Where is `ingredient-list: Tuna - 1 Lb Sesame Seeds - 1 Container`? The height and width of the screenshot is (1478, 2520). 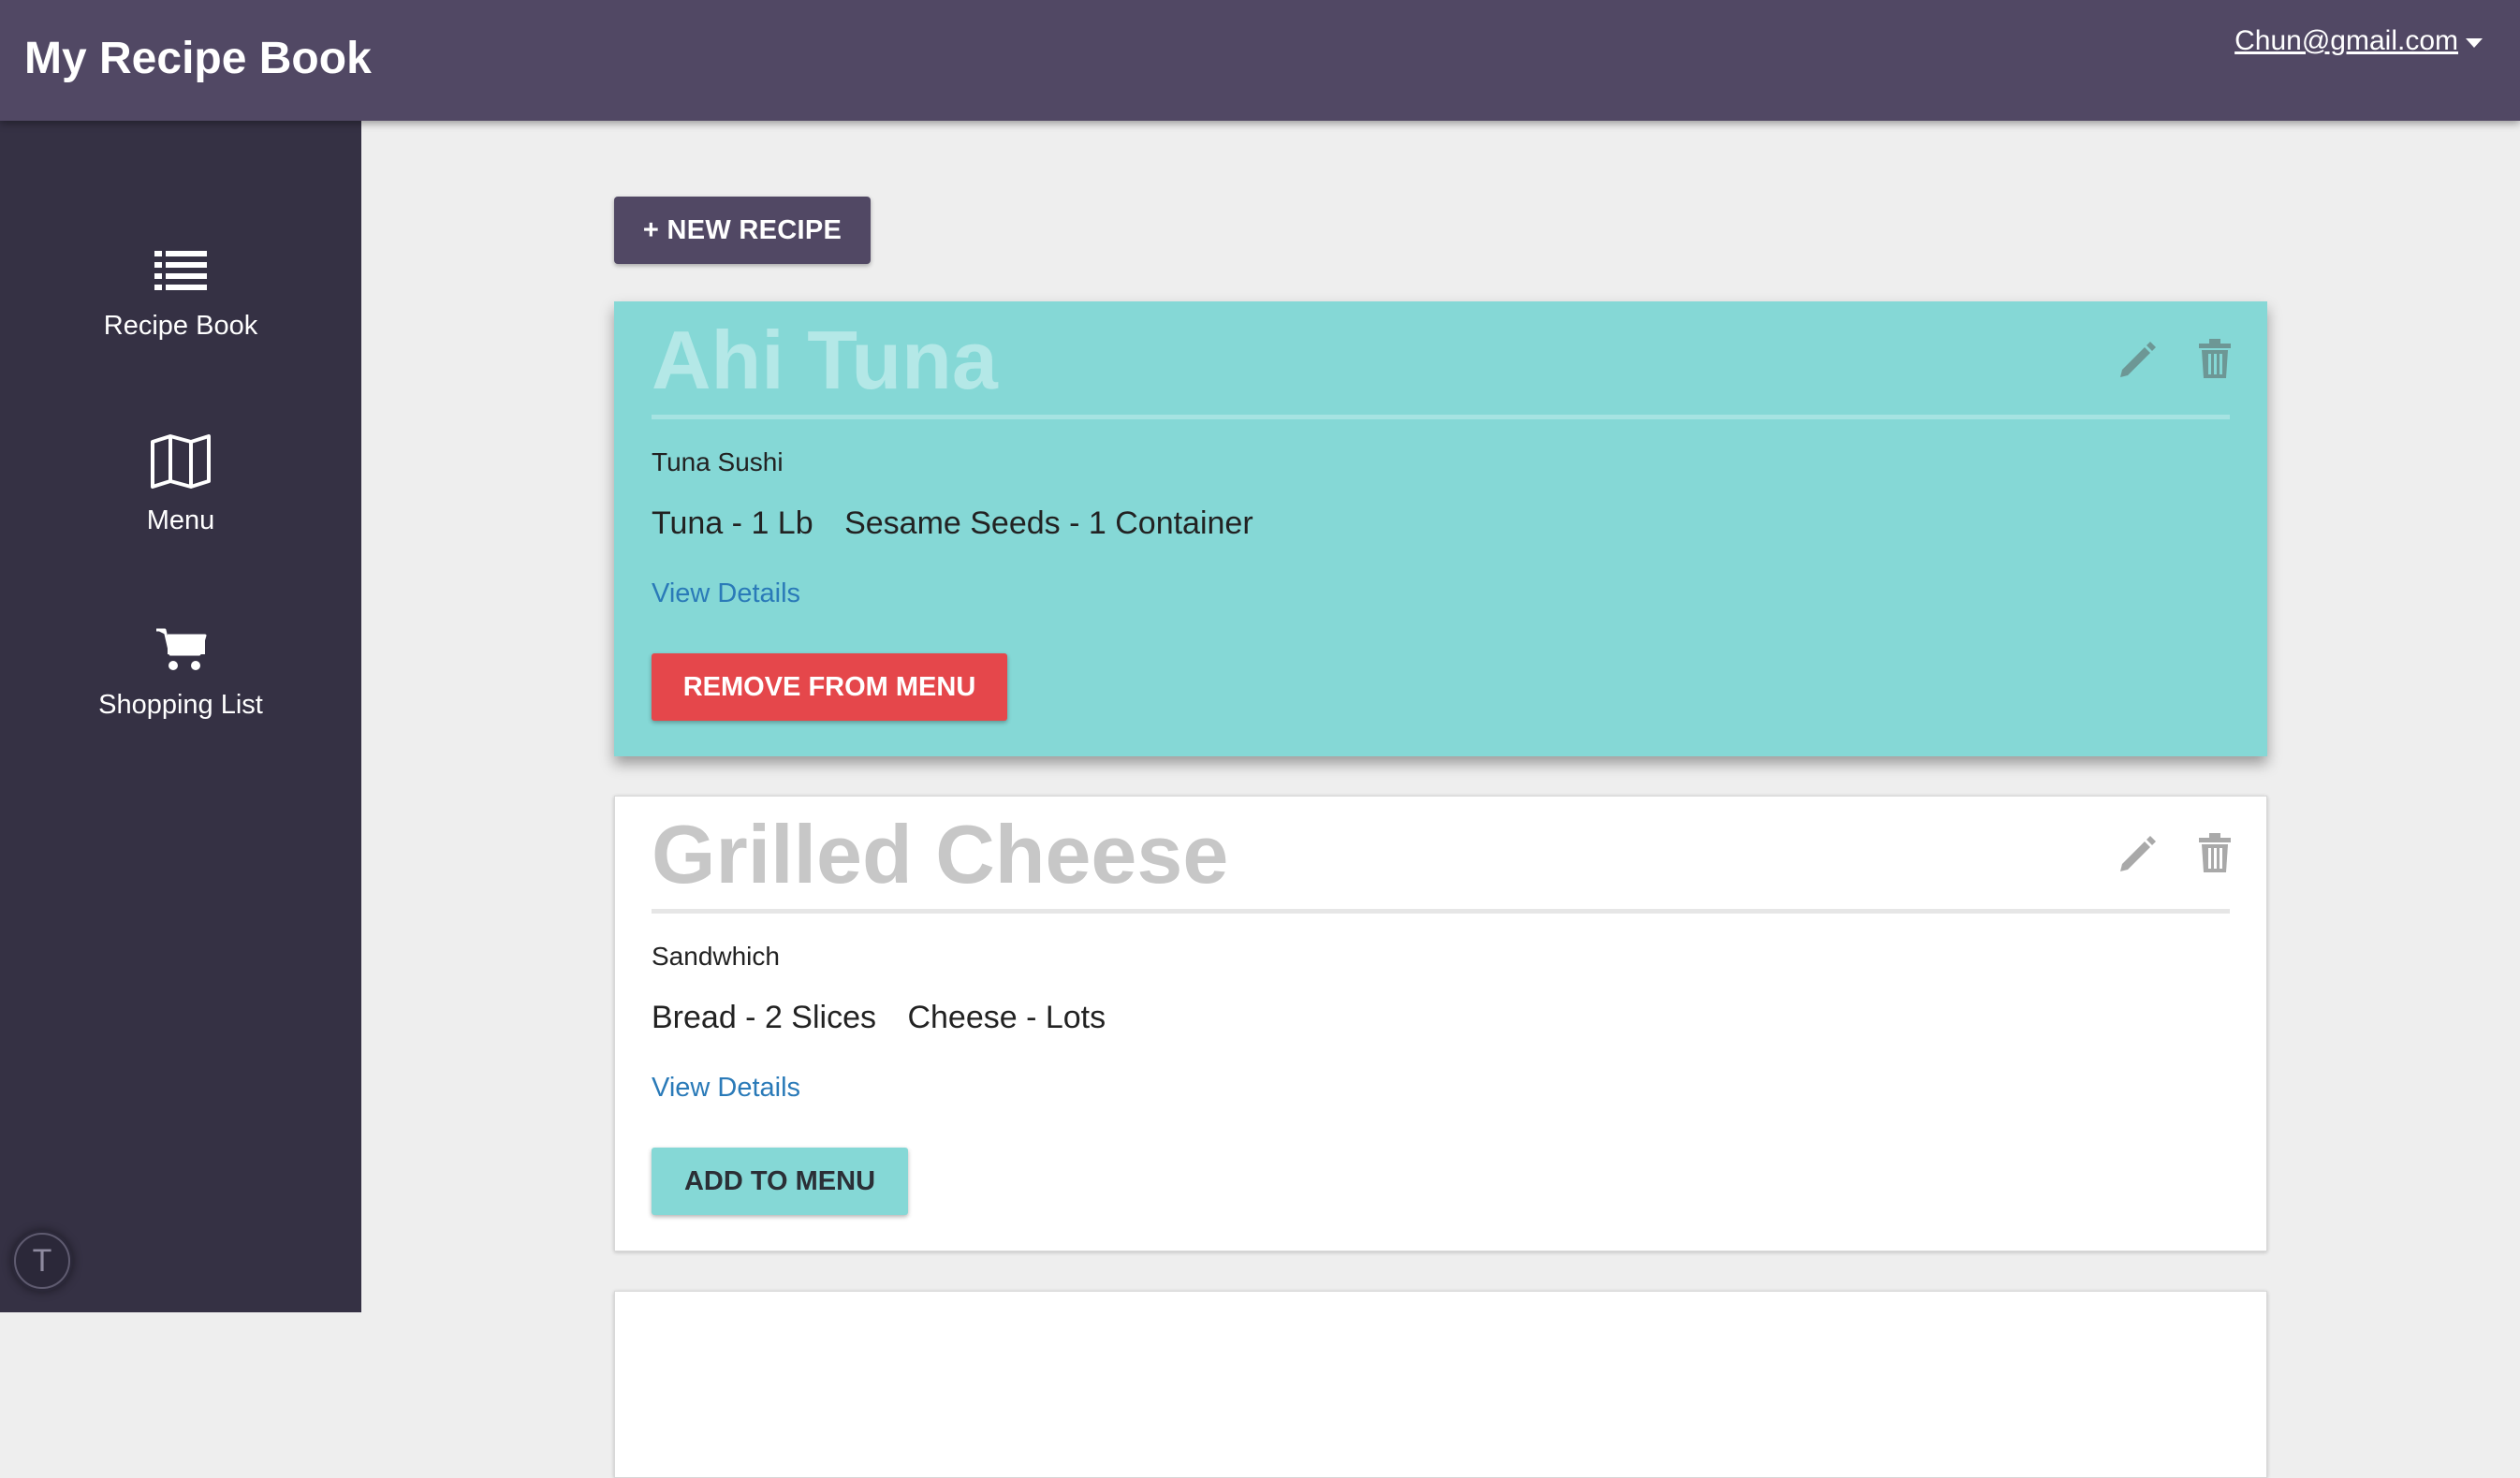
ingredient-list: Tuna - 1 Lb Sesame Seeds - 1 Container is located at coordinates (964, 523).